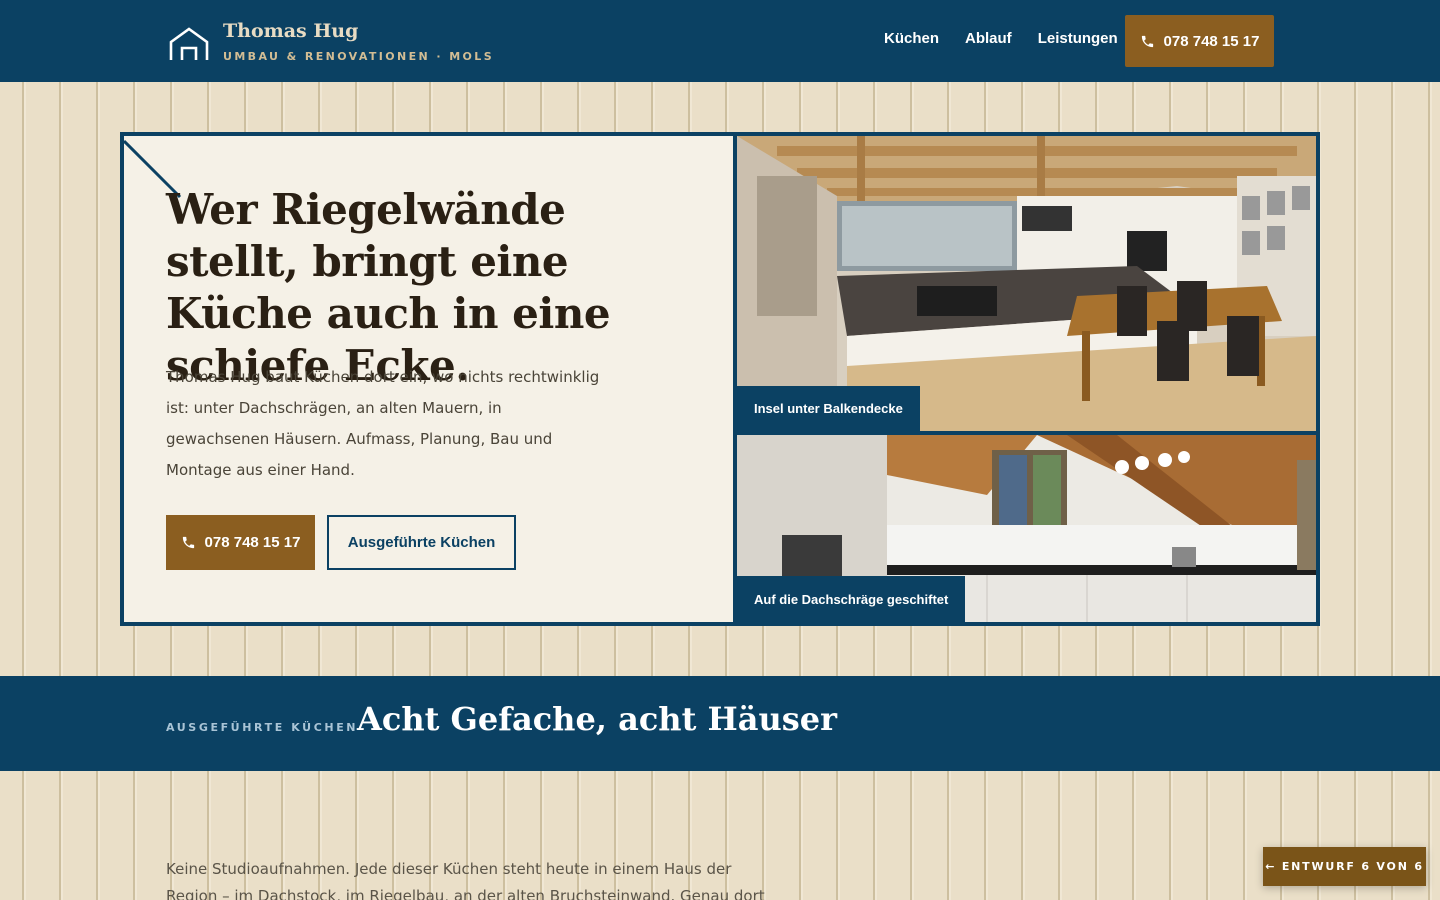 The height and width of the screenshot is (900, 1440). What do you see at coordinates (421, 542) in the screenshot?
I see `kitchens-button: Ausgeführte Küchen` at bounding box center [421, 542].